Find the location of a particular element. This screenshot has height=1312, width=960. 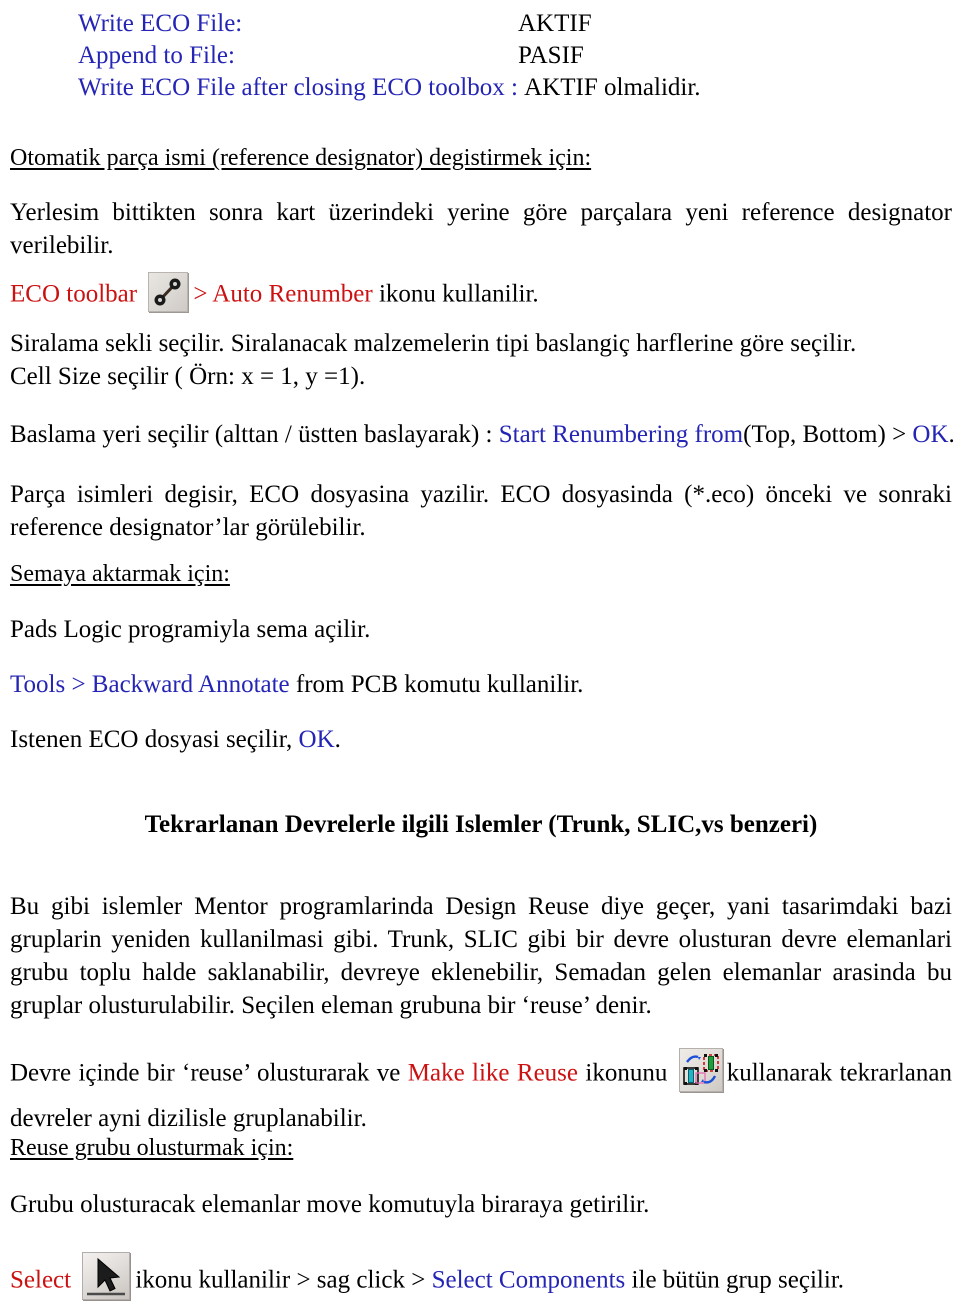

heading-semaya-aktarmak: Semaya aktarmak için: is located at coordinates (120, 574).